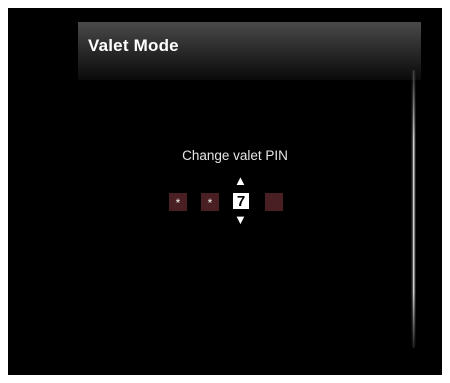  Describe the element at coordinates (210, 202) in the screenshot. I see `pin-digit-2: *` at that location.